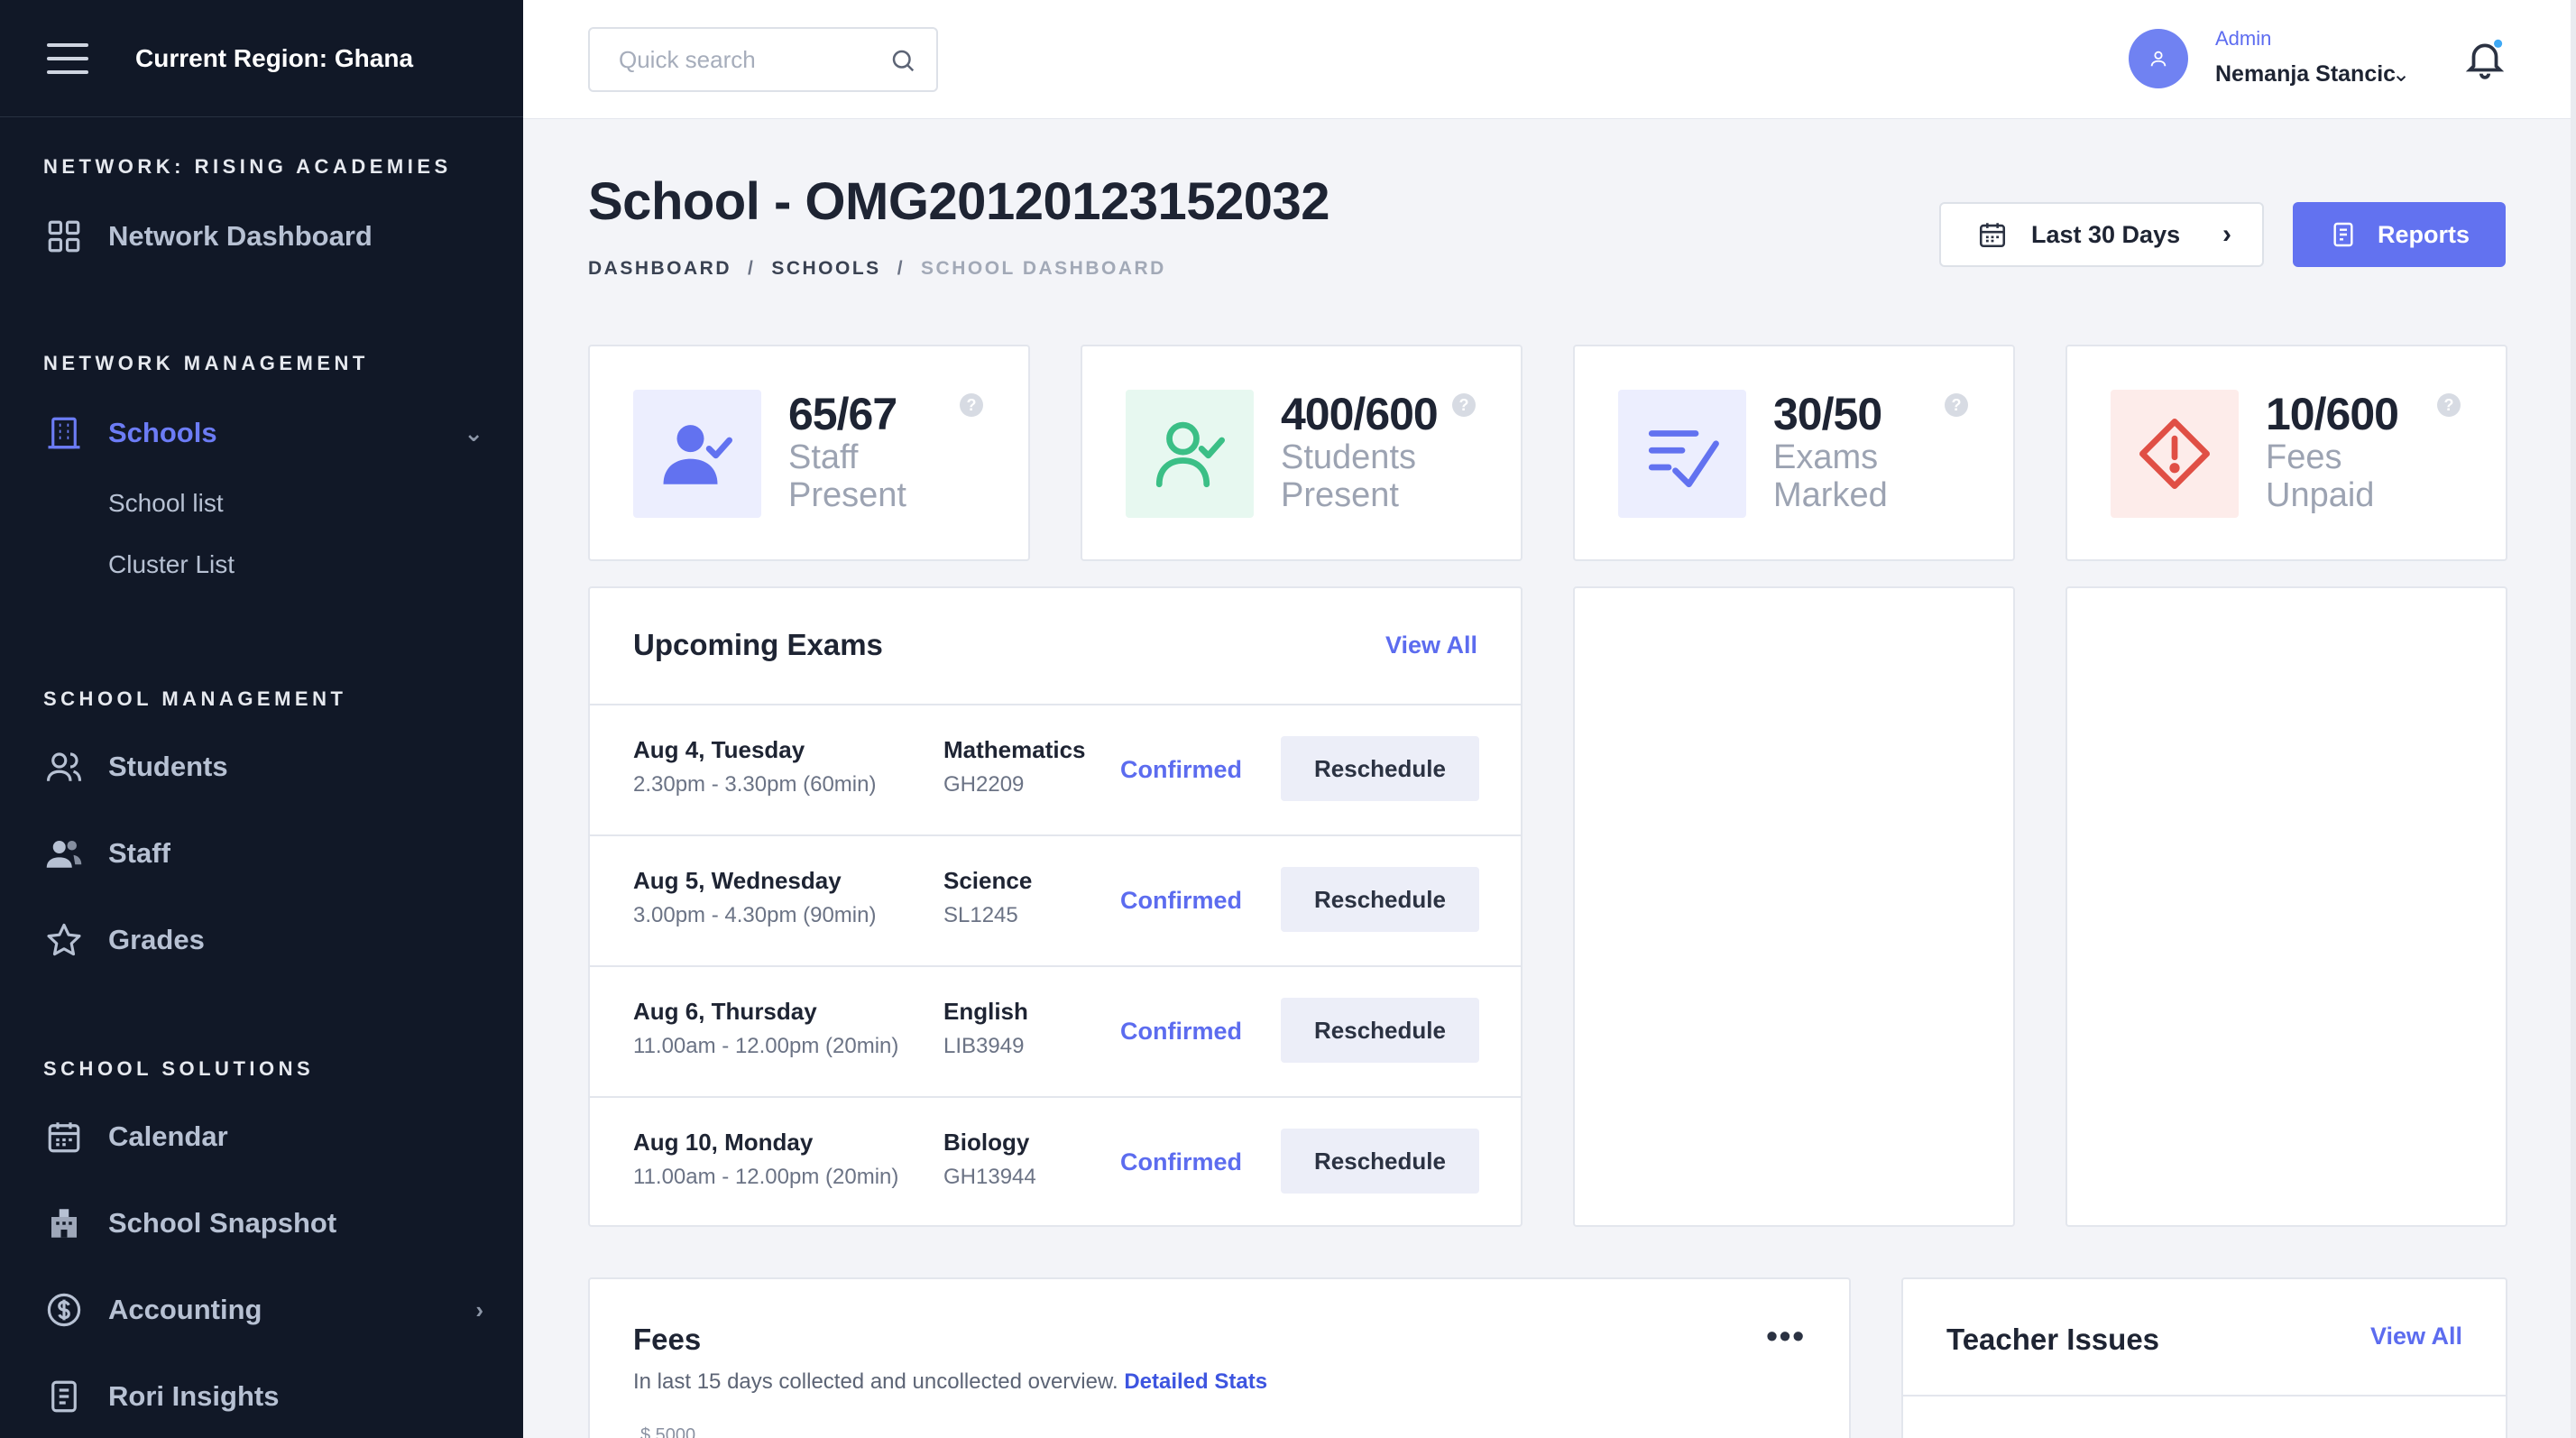  Describe the element at coordinates (2204, 1357) in the screenshot. I see `teacher-issues-card: Teacher Issues View All` at that location.